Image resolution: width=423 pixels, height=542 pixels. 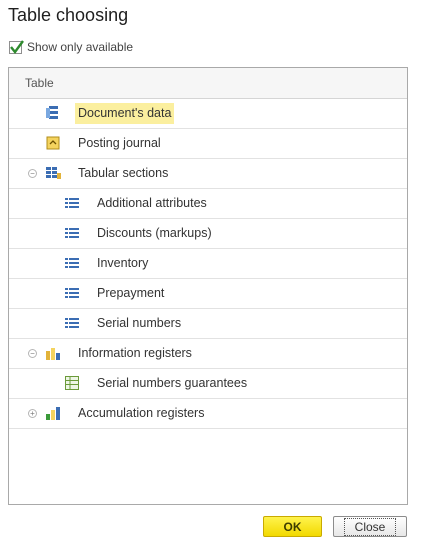 I want to click on posting-journal-icon, so click(x=53, y=143).